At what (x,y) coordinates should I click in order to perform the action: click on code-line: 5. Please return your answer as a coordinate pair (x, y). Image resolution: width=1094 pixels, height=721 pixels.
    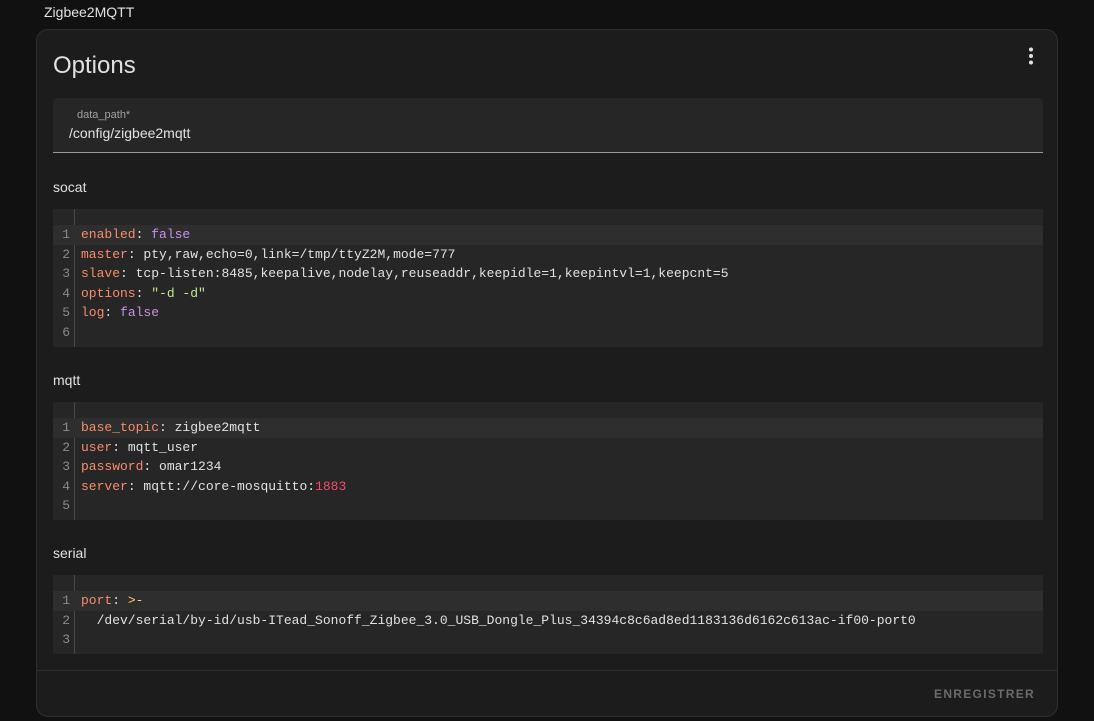
    Looking at the image, I should click on (548, 506).